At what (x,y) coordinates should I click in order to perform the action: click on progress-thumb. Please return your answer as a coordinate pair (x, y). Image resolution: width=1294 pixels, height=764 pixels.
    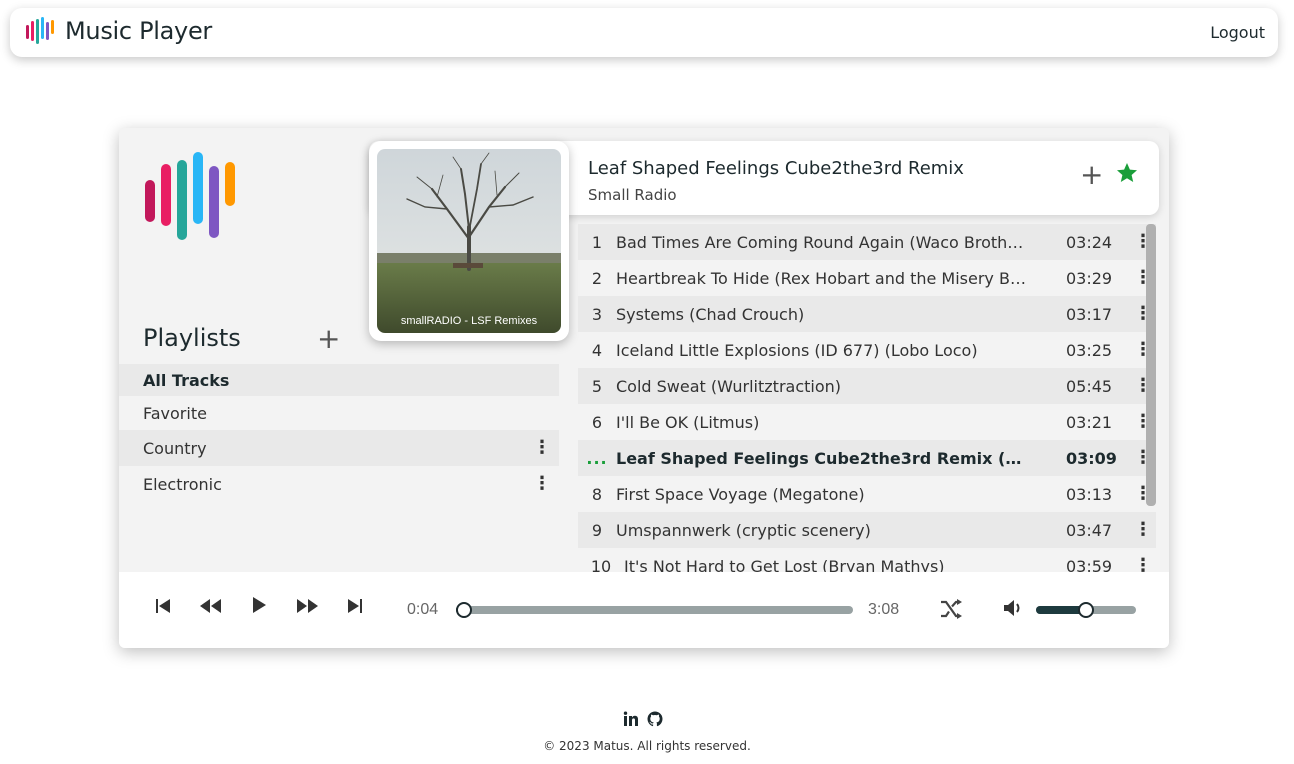
    Looking at the image, I should click on (463, 610).